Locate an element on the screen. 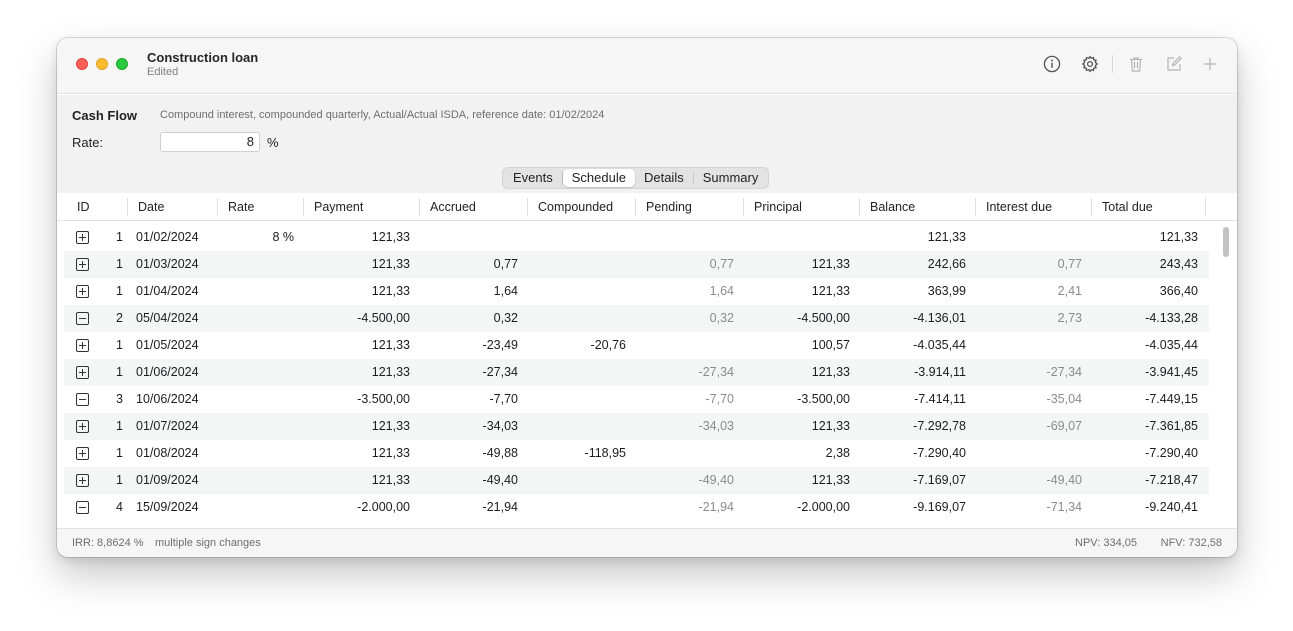 The image size is (1293, 631). column-header-id: ID is located at coordinates (83, 207).